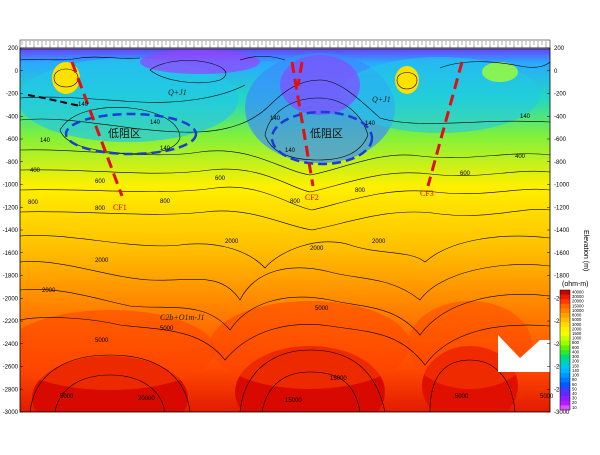 This screenshot has width=600, height=455. Describe the element at coordinates (562, 277) in the screenshot. I see `y-tick-label-right: -1800` at that location.